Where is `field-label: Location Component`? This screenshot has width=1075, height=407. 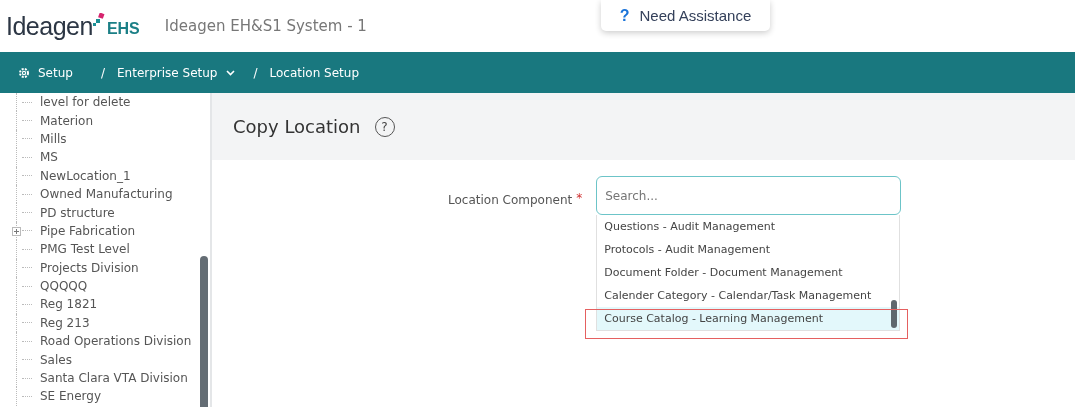
field-label: Location Component is located at coordinates (510, 201).